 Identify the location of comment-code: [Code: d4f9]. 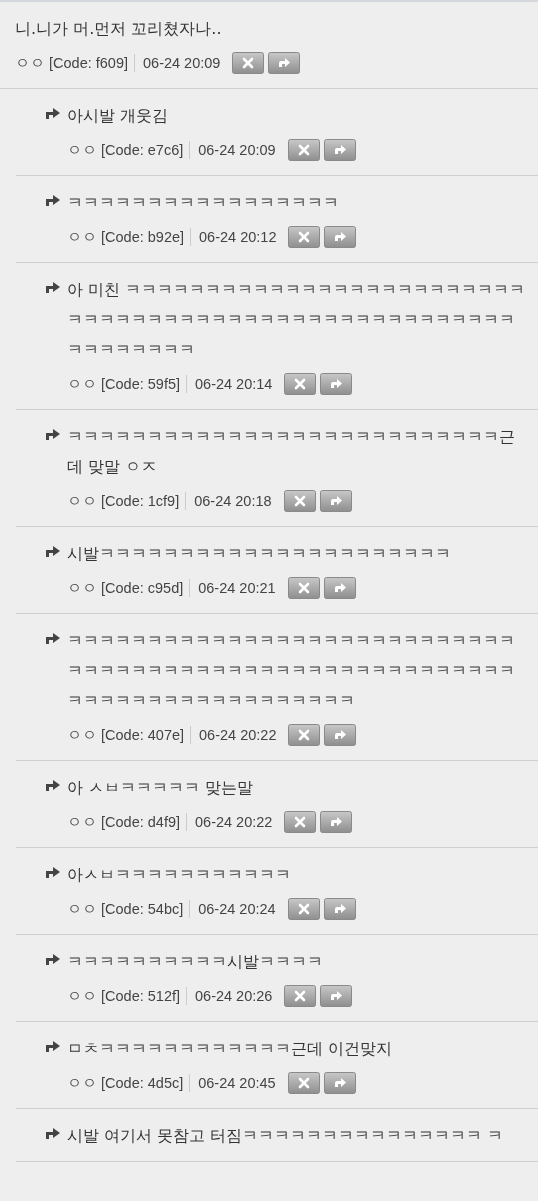
(140, 822).